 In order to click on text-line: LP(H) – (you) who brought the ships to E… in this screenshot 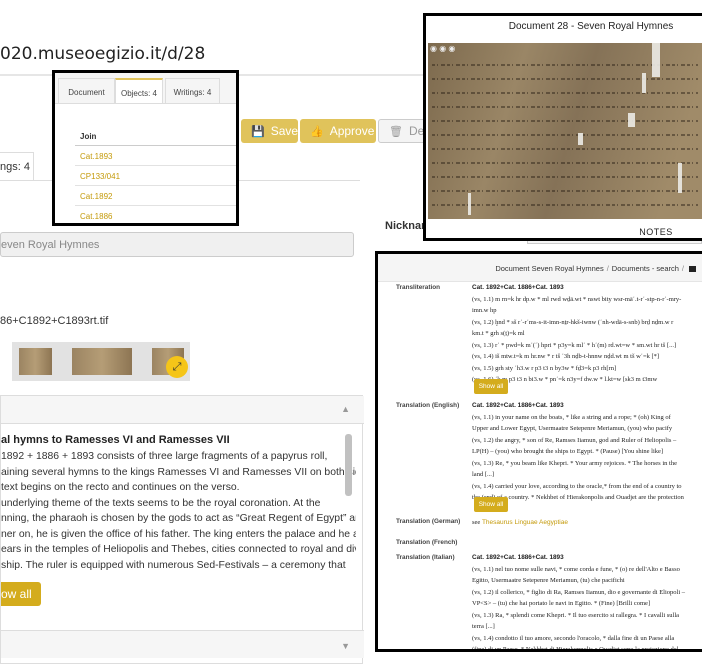, I will do `click(568, 451)`.